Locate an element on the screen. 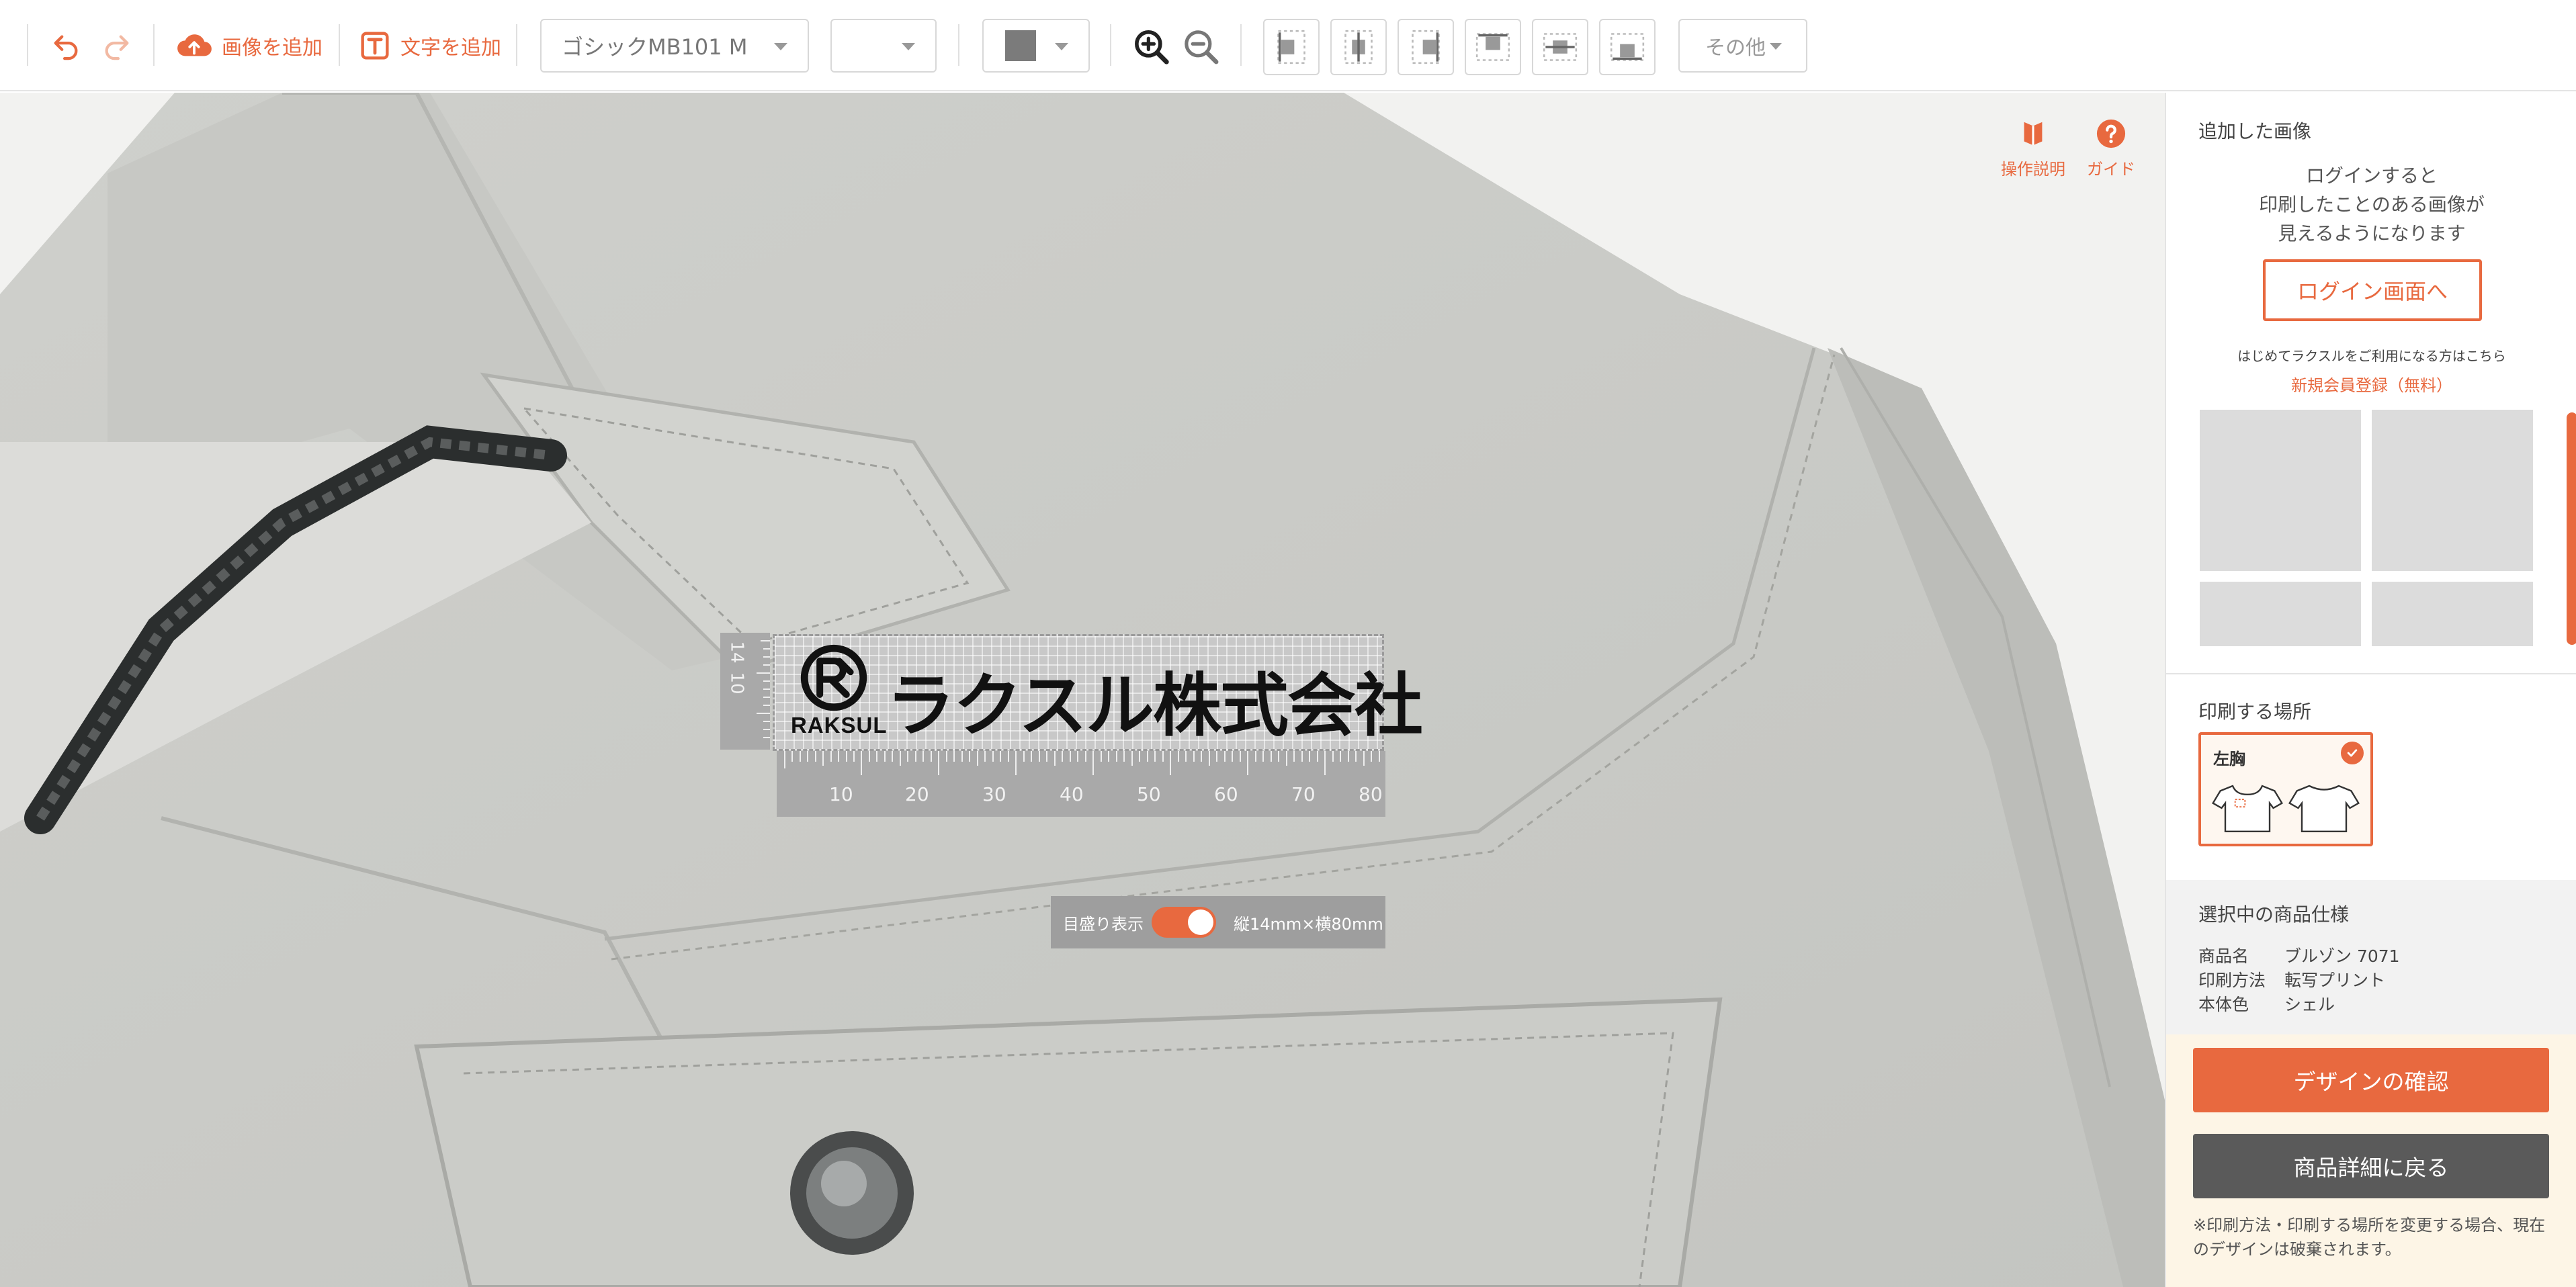 Image resolution: width=2576 pixels, height=1287 pixels. hruler-label: 30 is located at coordinates (994, 794).